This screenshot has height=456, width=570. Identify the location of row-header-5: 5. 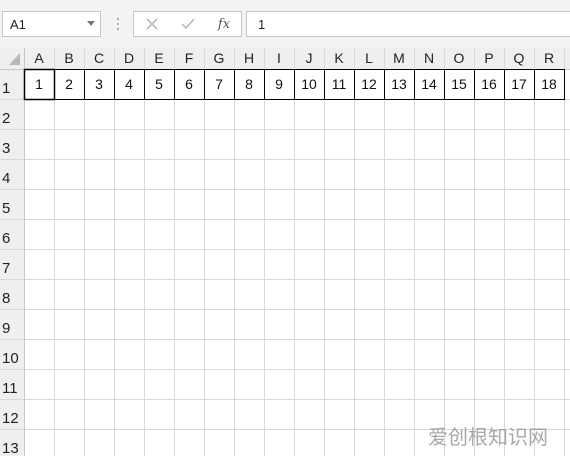
(6, 208).